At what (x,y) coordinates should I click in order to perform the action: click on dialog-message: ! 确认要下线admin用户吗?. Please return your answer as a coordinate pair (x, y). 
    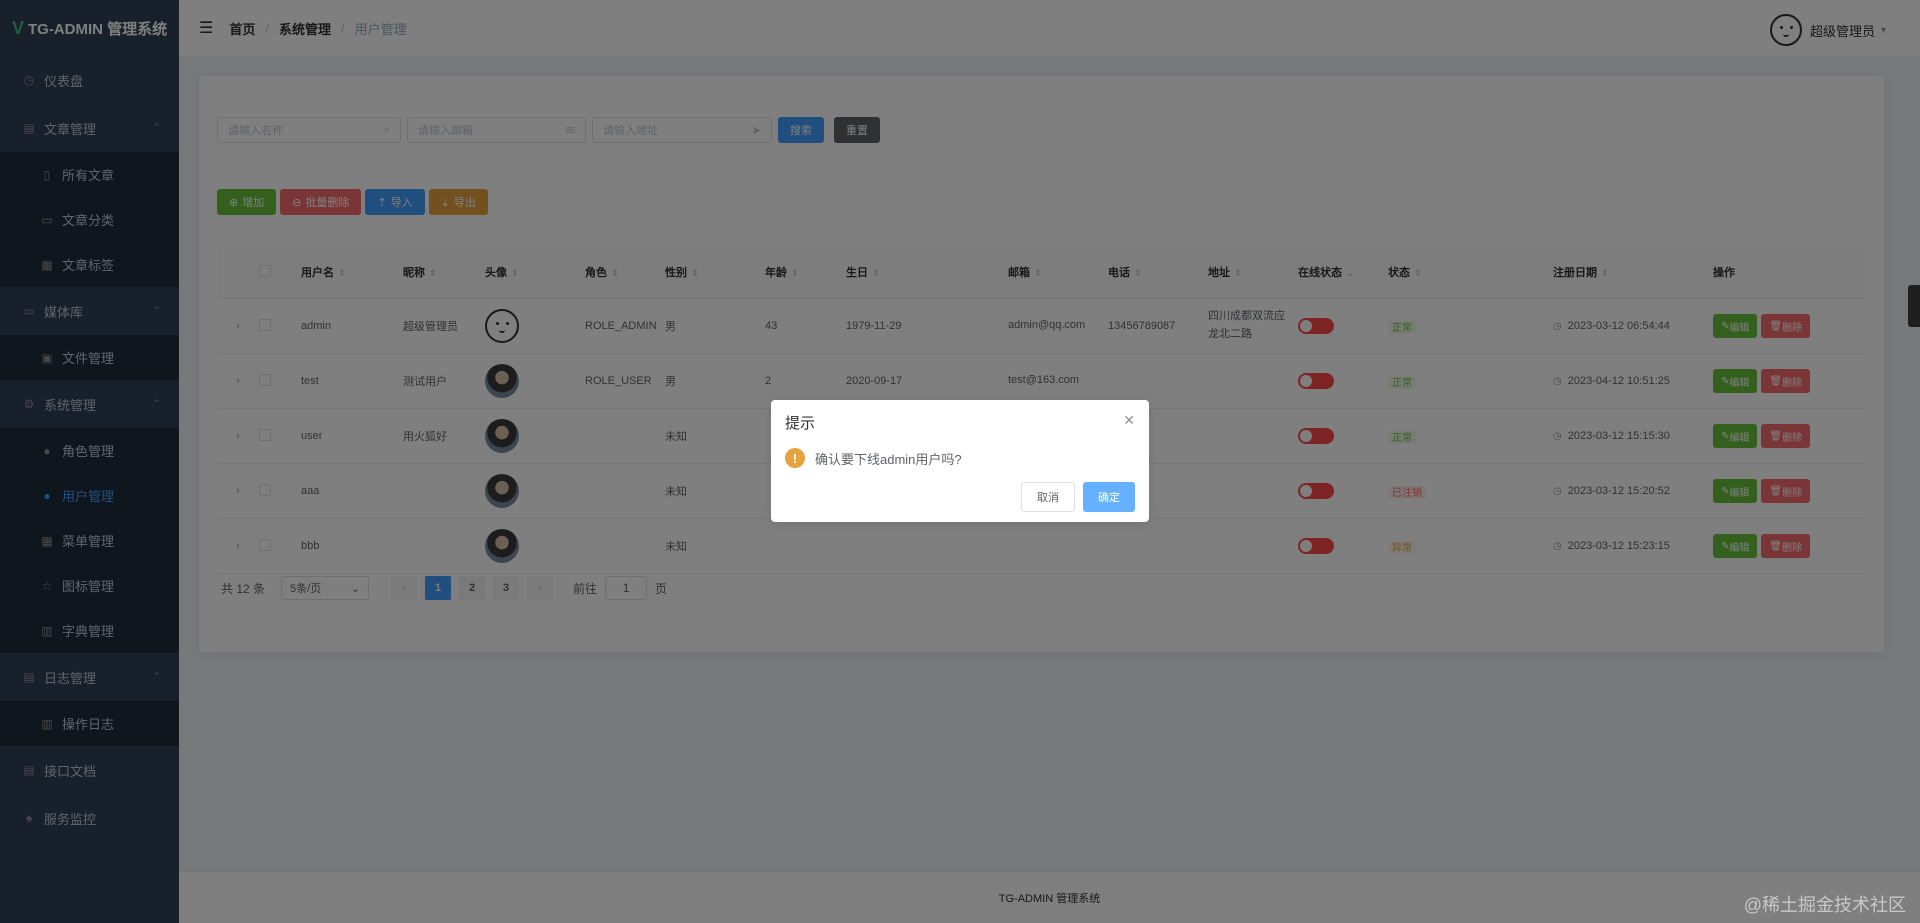
    Looking at the image, I should click on (873, 458).